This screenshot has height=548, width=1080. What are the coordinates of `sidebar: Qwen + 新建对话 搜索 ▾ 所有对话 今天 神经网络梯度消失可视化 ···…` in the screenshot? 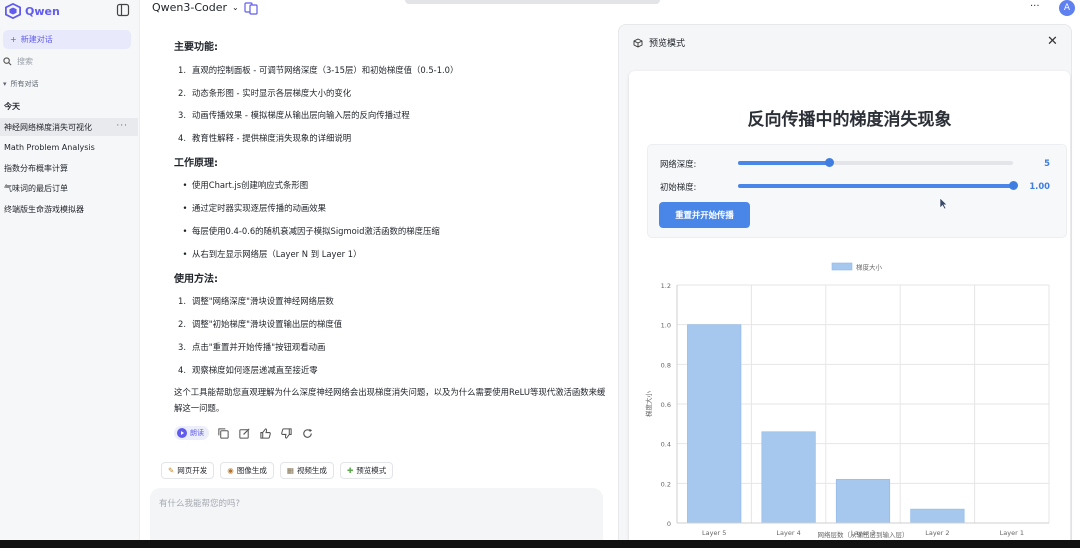 It's located at (70, 274).